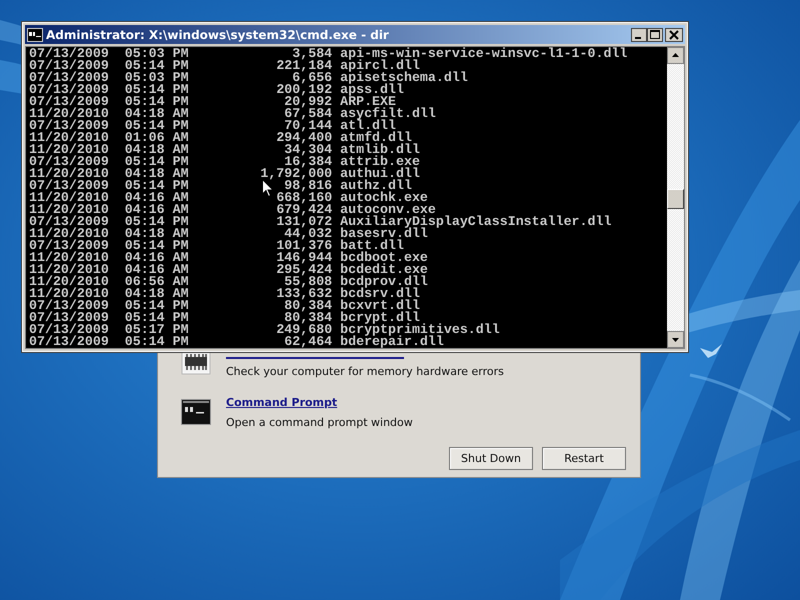  I want to click on file-name: bcrypt.dll, so click(380, 318).